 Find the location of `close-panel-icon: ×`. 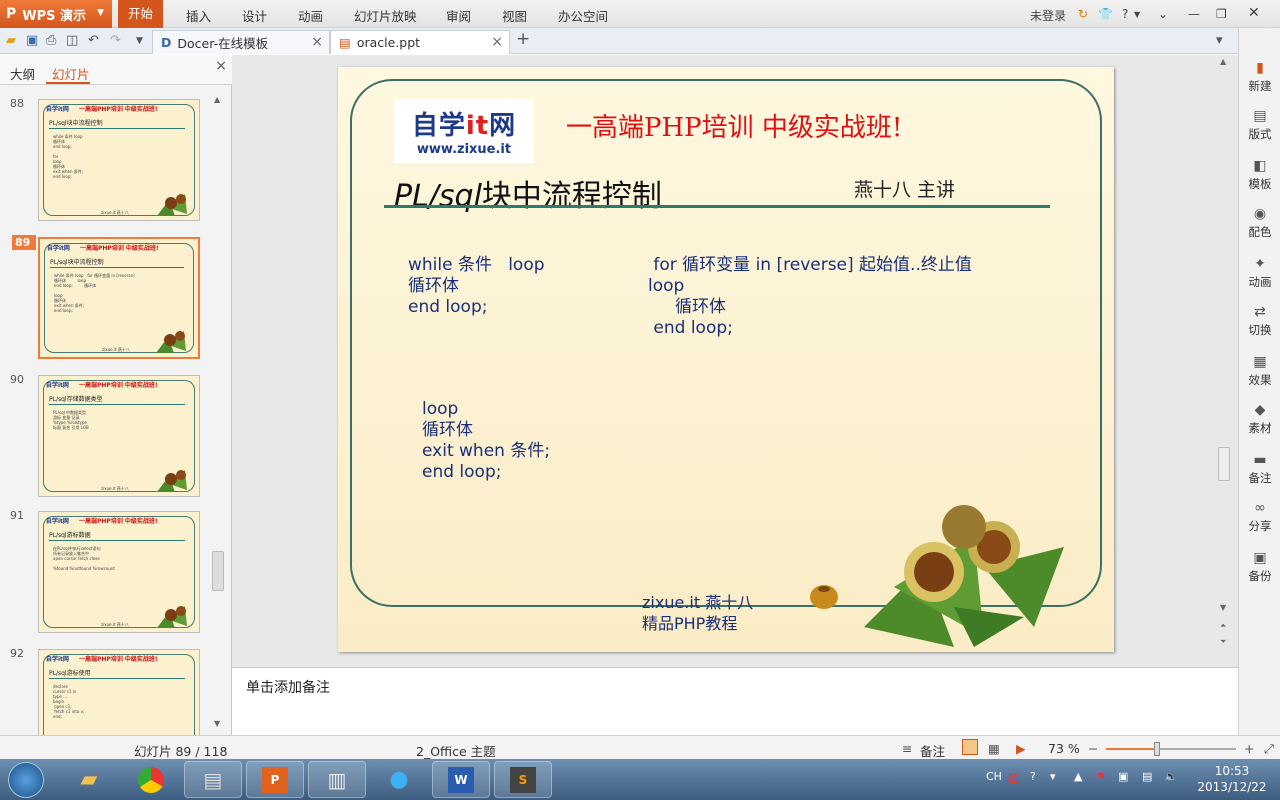

close-panel-icon: × is located at coordinates (221, 66).